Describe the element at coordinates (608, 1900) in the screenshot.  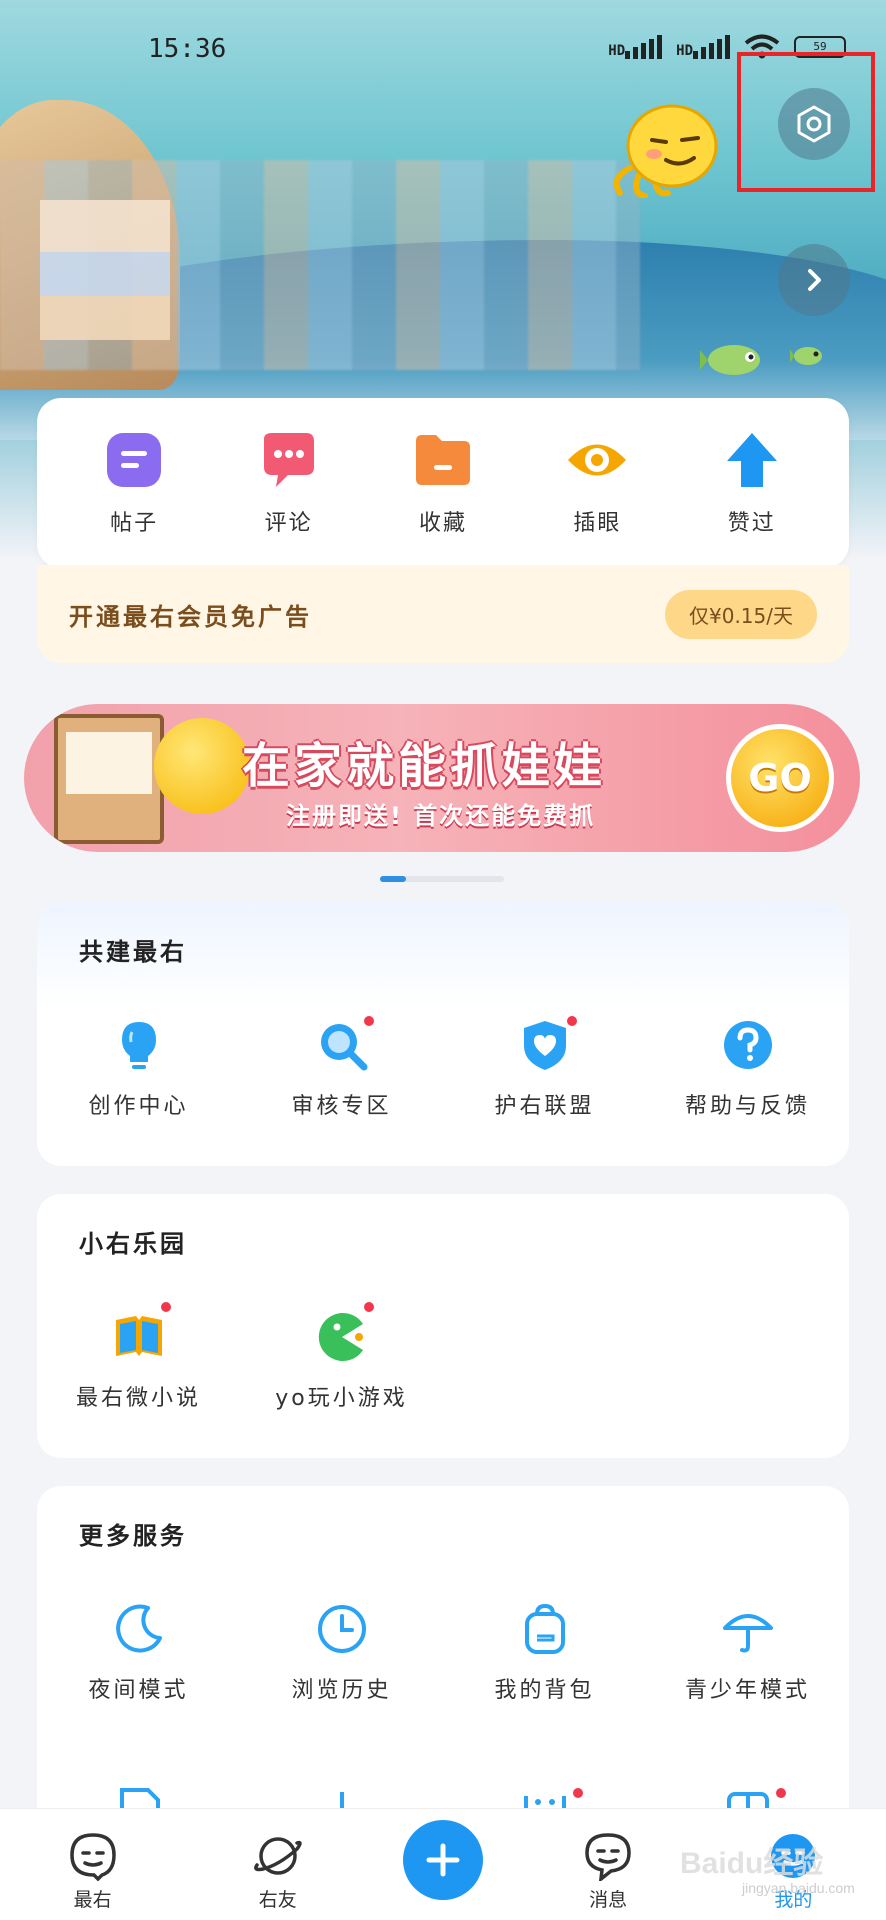
I see `nav-label: 消息` at that location.